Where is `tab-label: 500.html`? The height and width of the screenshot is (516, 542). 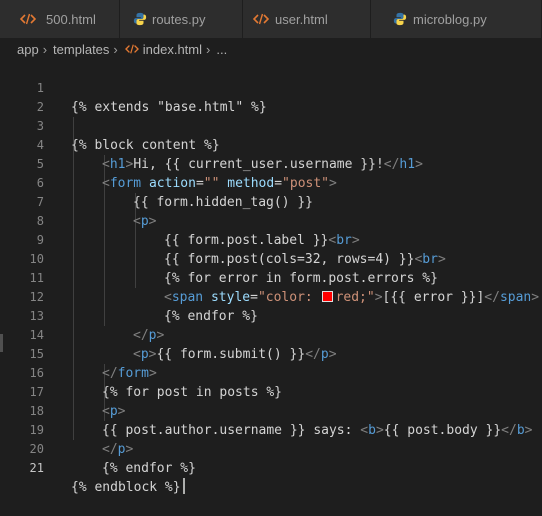 tab-label: 500.html is located at coordinates (71, 19).